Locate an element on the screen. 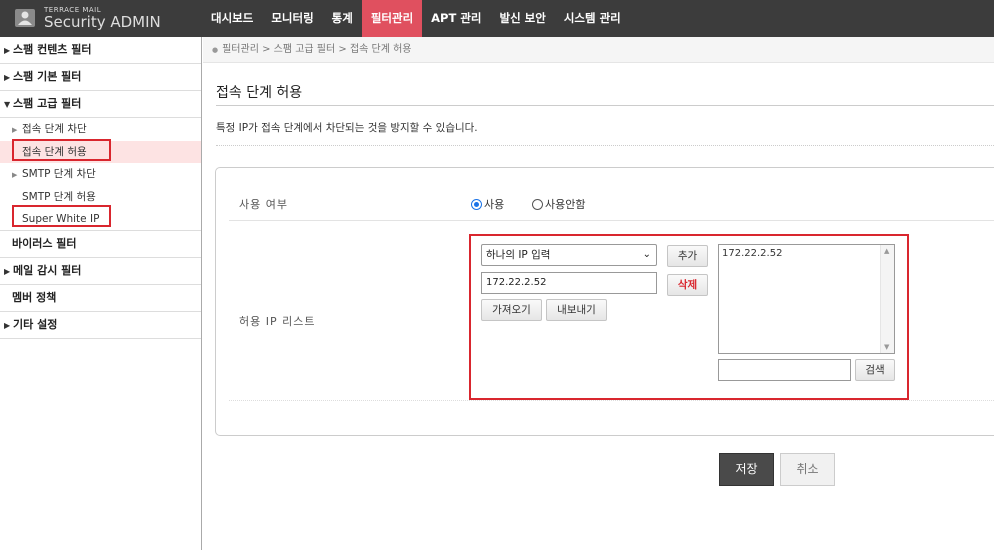 The image size is (994, 550). use-label: 사용 여부 is located at coordinates (263, 204).